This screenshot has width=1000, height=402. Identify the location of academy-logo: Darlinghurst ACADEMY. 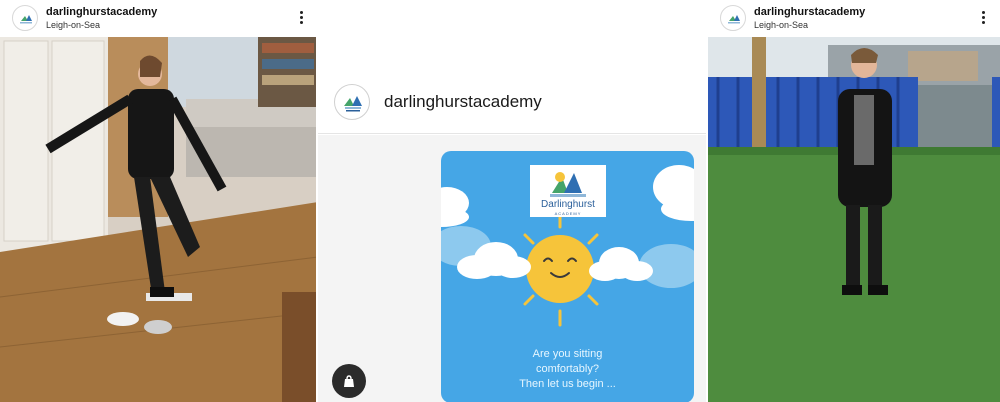
(568, 191).